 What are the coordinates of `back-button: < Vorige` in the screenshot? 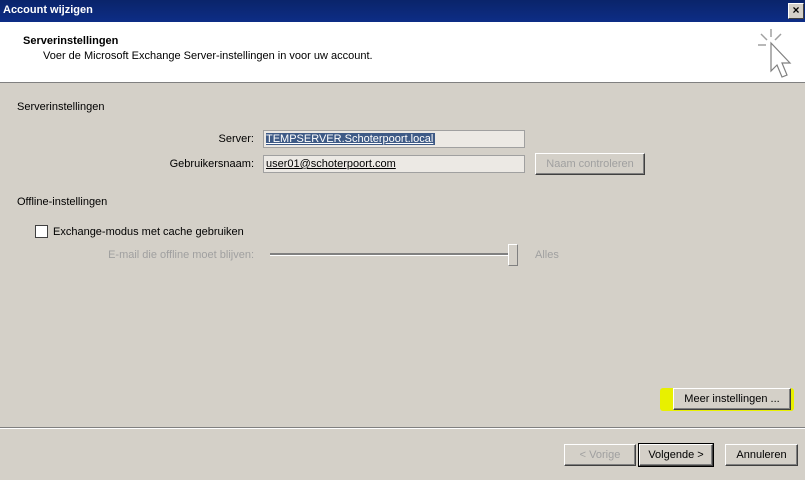 It's located at (600, 455).